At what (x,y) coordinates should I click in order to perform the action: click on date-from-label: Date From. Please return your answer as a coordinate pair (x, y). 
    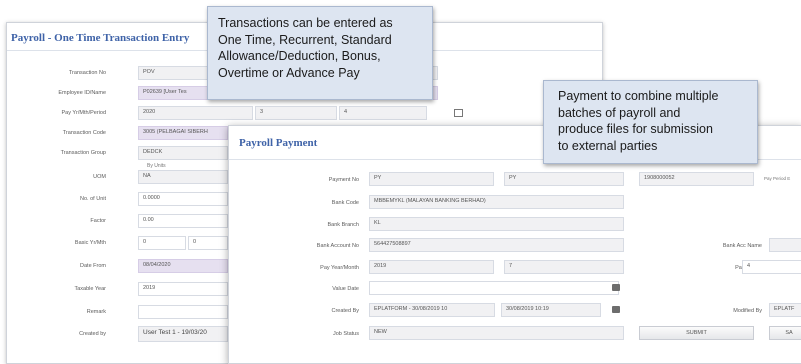
    Looking at the image, I should click on (93, 266).